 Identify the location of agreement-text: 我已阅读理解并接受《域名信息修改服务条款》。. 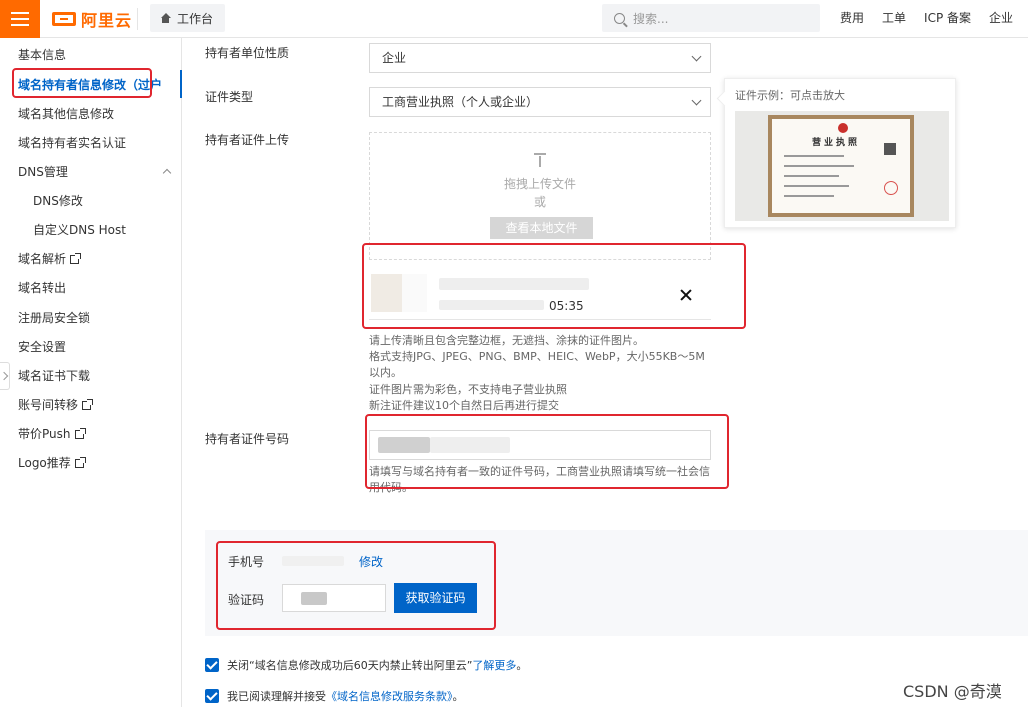
(345, 696).